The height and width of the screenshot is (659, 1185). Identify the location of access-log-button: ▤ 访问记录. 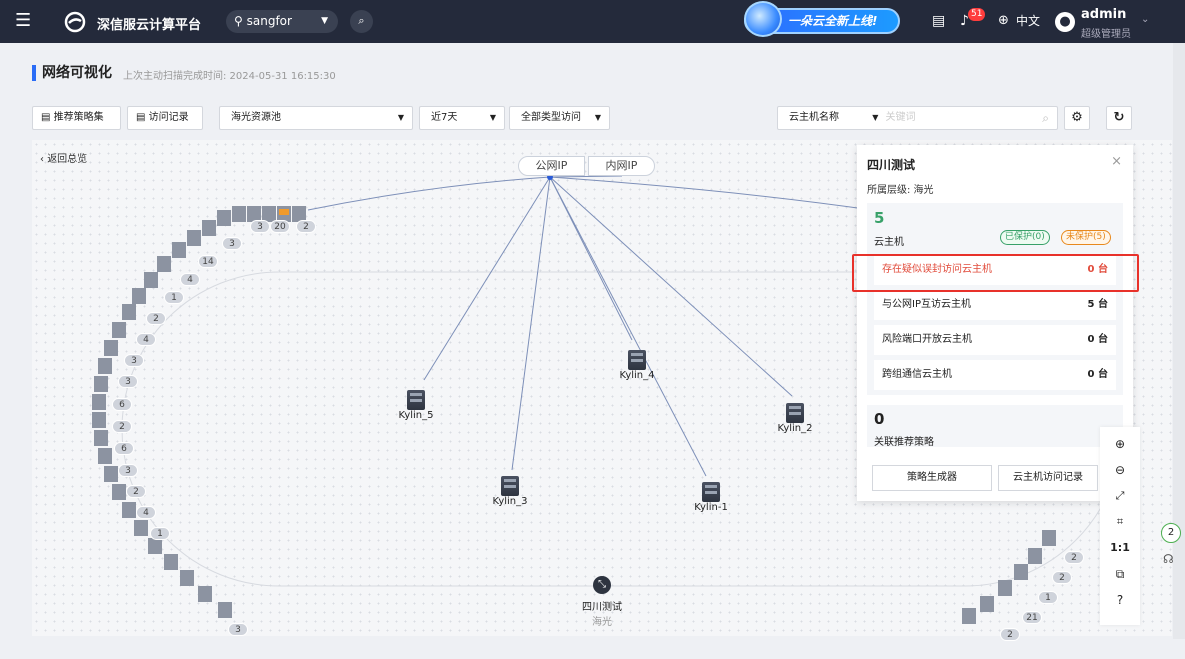
(165, 118).